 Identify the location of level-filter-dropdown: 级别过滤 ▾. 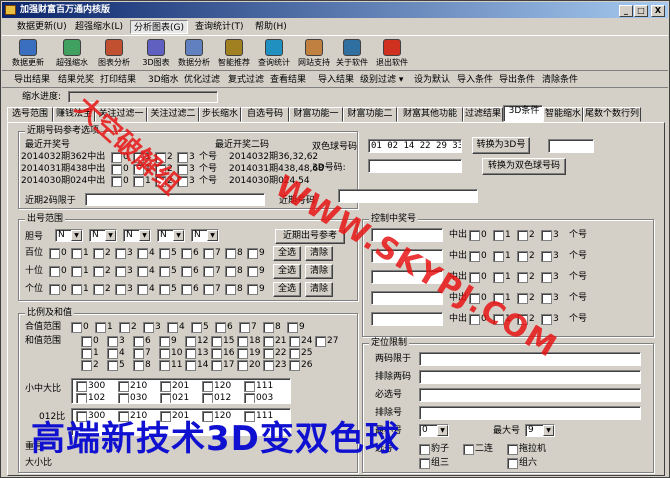
(381, 80).